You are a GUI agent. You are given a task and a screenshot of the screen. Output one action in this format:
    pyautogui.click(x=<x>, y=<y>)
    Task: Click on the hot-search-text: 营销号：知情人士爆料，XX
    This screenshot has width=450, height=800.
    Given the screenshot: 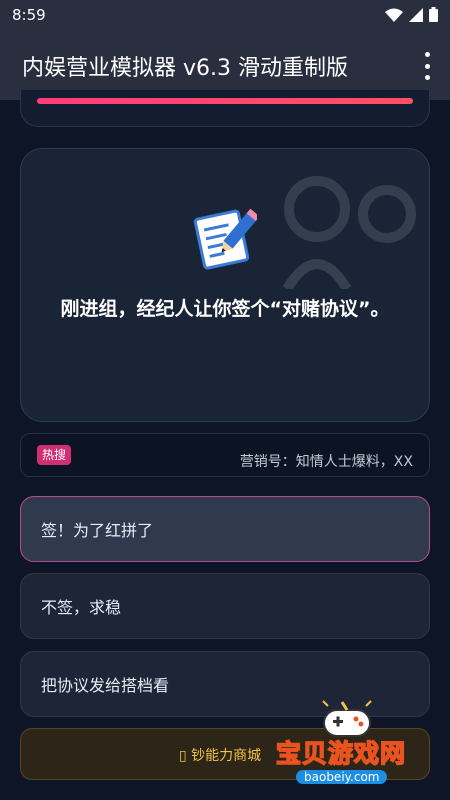 What is the action you would take?
    pyautogui.click(x=326, y=462)
    